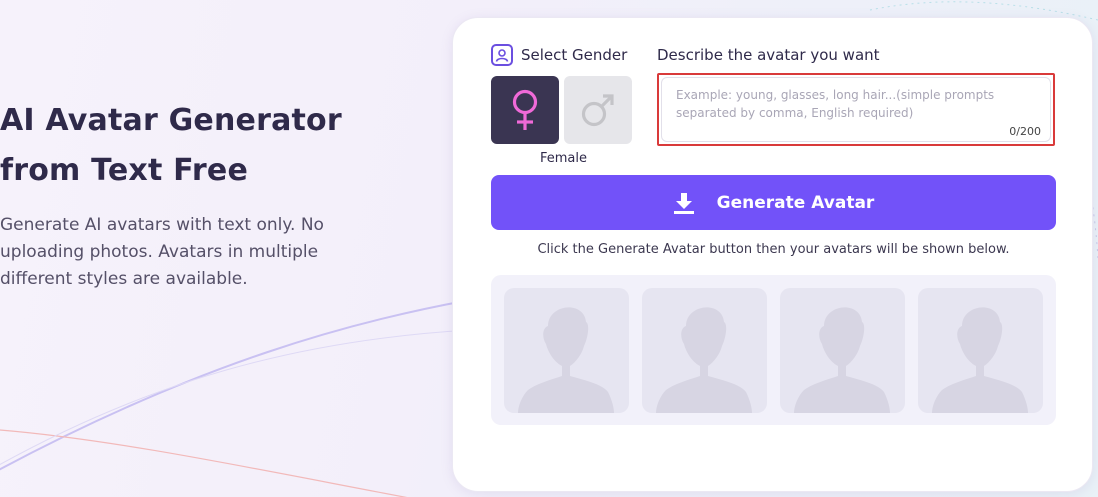  I want to click on user-icon, so click(502, 55).